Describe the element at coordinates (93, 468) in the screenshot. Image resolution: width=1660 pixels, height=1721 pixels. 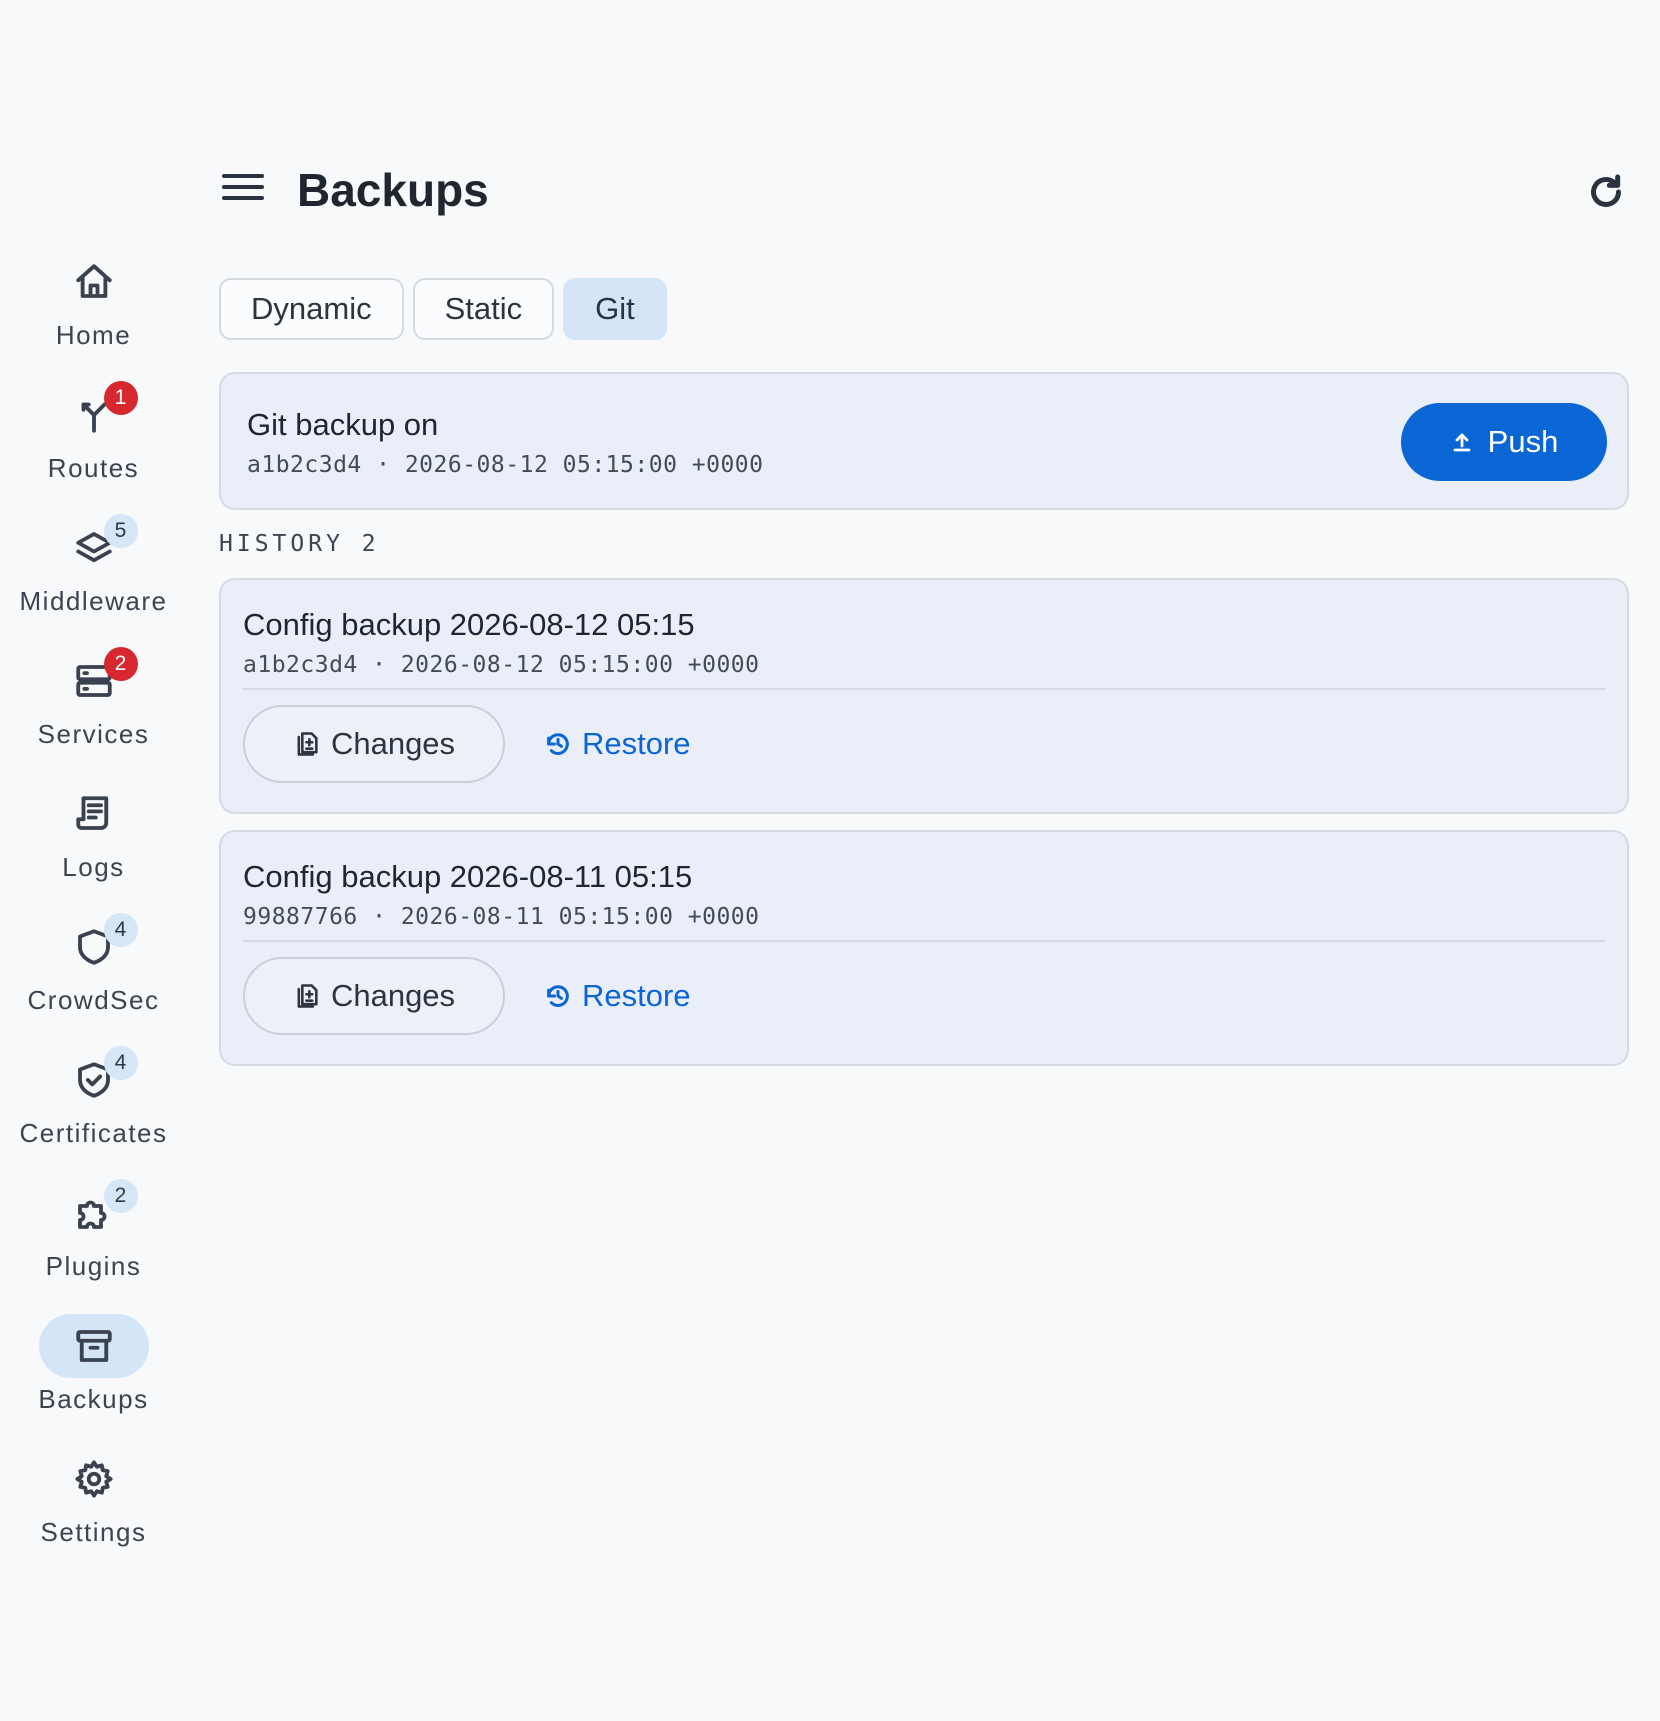
I see `sidebar-item-label: Routes` at that location.